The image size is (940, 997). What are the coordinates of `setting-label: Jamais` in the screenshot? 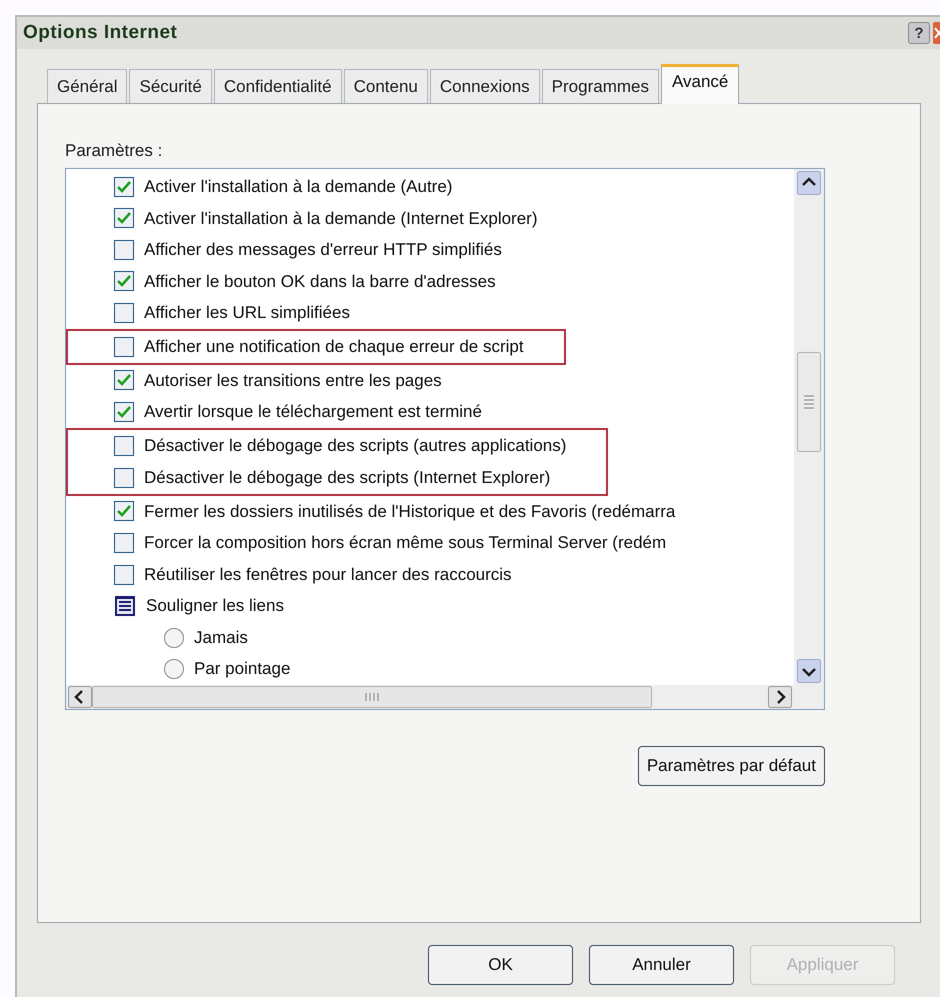 It's located at (221, 637).